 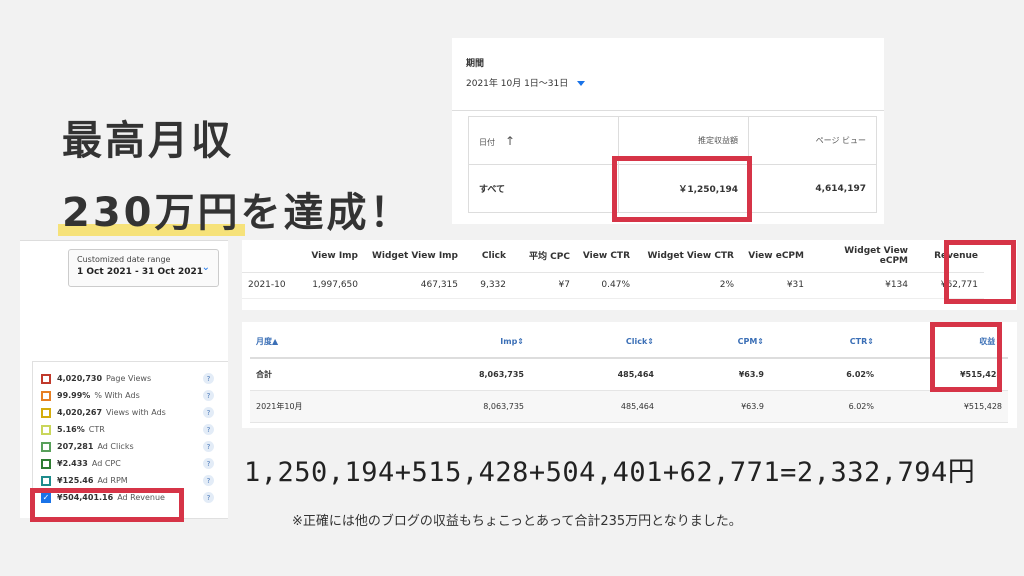 I want to click on metric-item: ¥125.46 Ad RPM?, so click(x=130, y=480).